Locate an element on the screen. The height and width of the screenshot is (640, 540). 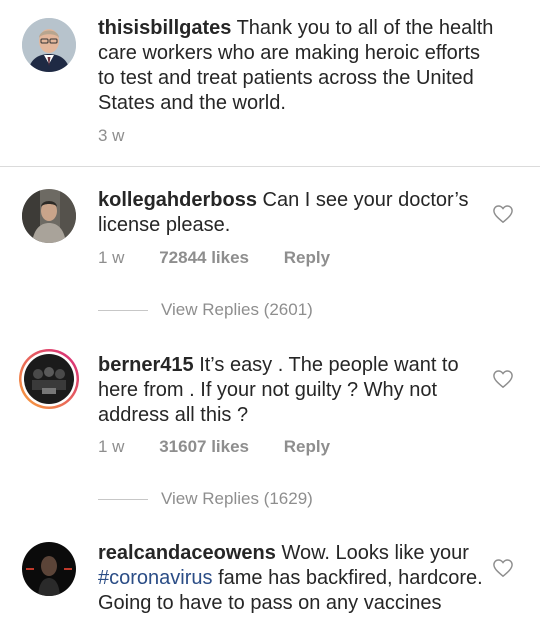
comment-2-reply-button: Reply is located at coordinates (307, 447).